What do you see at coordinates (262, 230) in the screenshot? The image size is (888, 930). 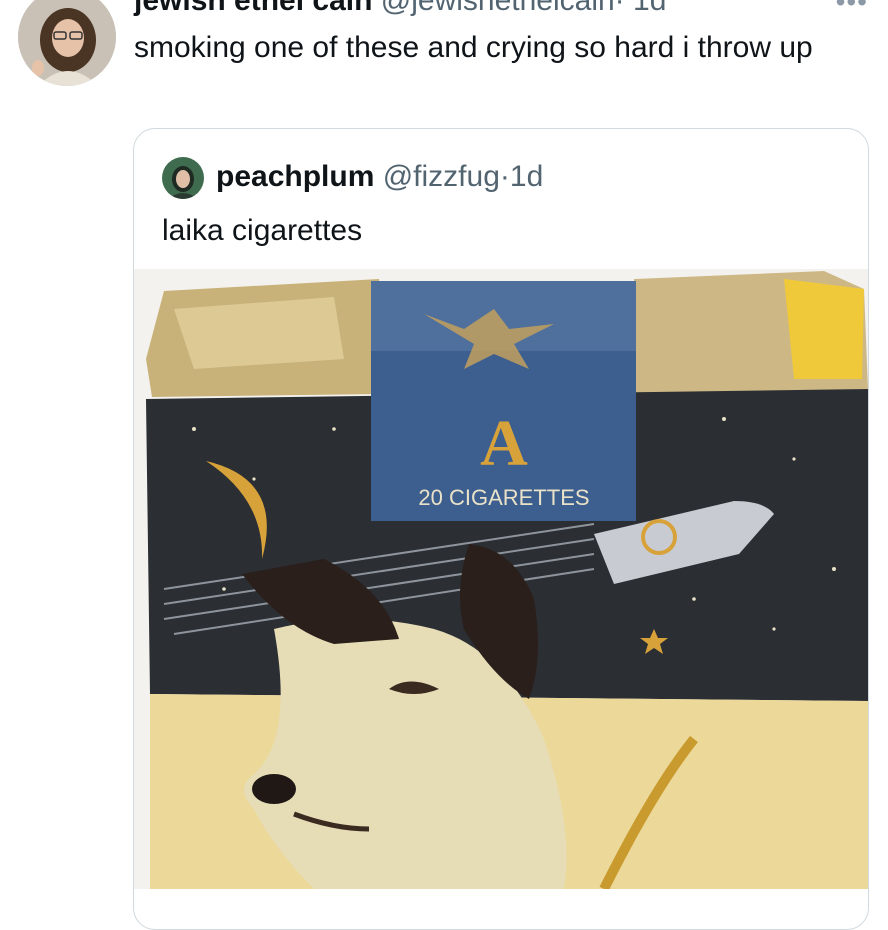 I see `quote-text: laika cigarettes` at bounding box center [262, 230].